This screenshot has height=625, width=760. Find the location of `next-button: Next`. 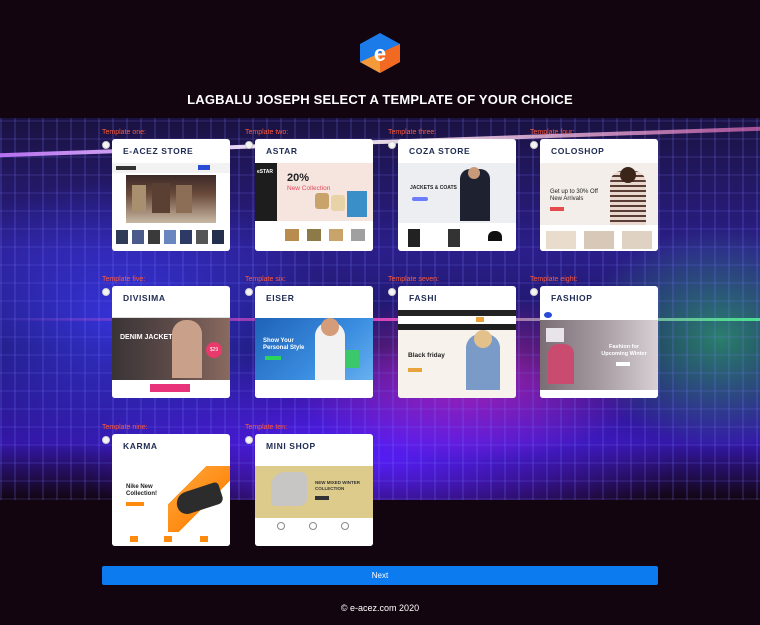

next-button: Next is located at coordinates (380, 575).